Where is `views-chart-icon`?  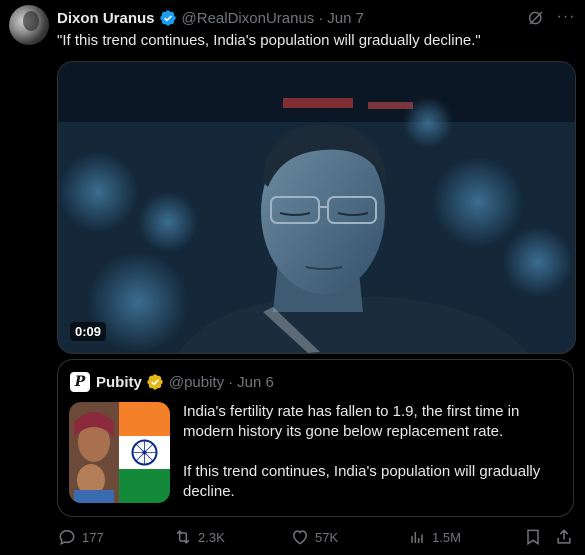
views-chart-icon is located at coordinates (417, 537).